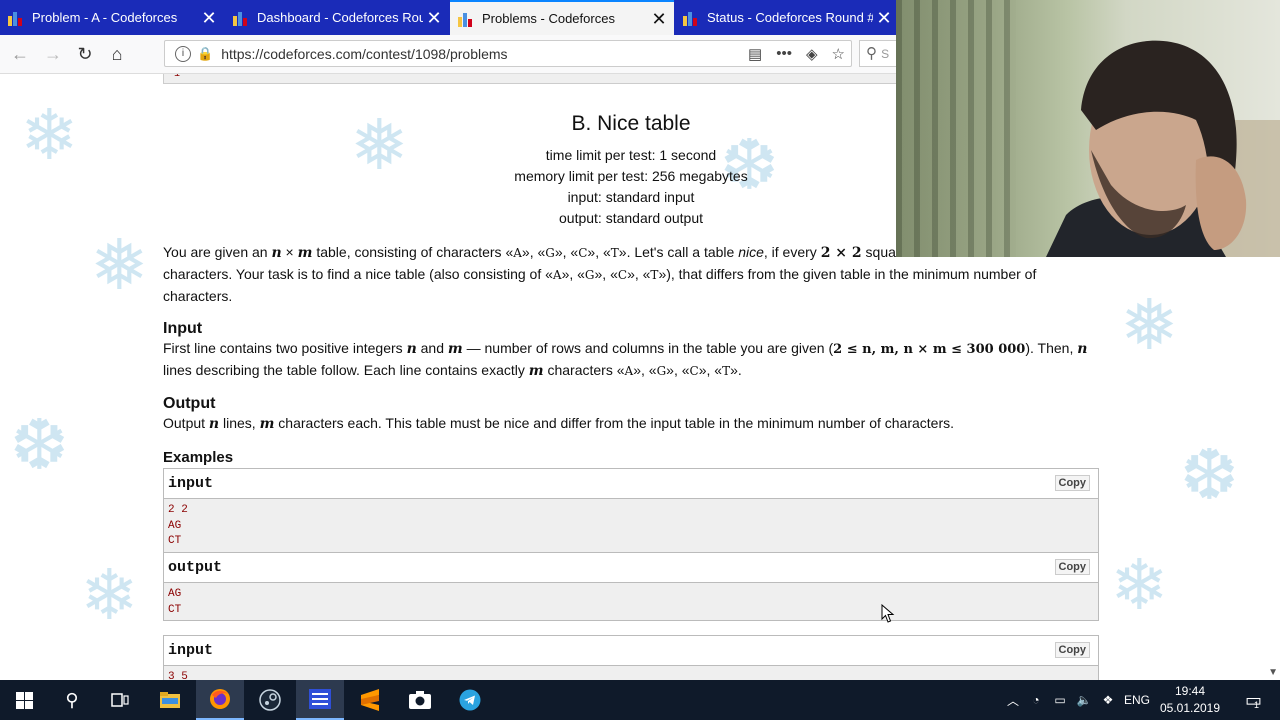 The height and width of the screenshot is (720, 1280). I want to click on search-taskbar-icon: ⚲, so click(72, 700).